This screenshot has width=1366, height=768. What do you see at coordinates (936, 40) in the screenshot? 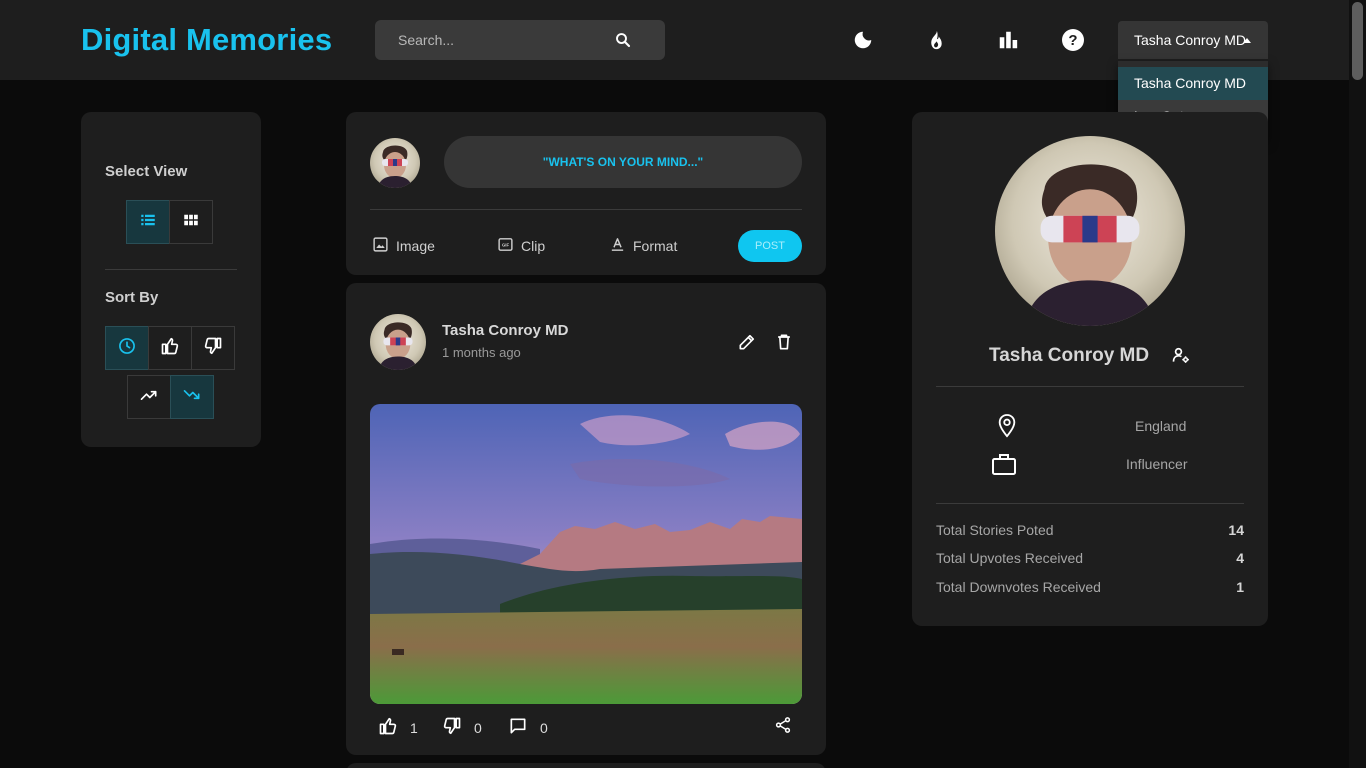
I see `fire-icon` at bounding box center [936, 40].